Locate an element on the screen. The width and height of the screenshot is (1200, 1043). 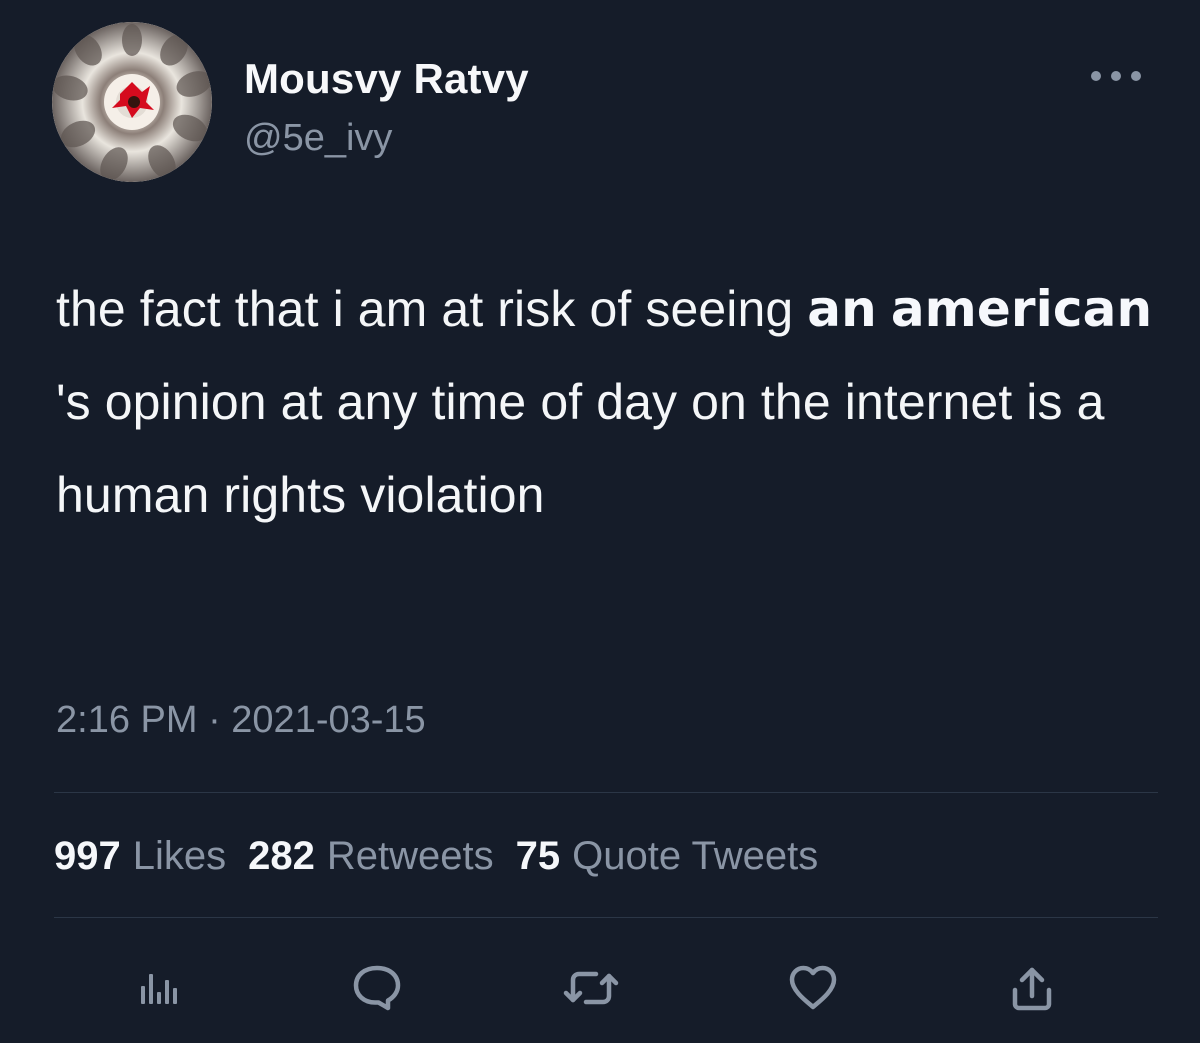
timestamp: 2:16 PM · 2021-03-15 is located at coordinates (241, 720).